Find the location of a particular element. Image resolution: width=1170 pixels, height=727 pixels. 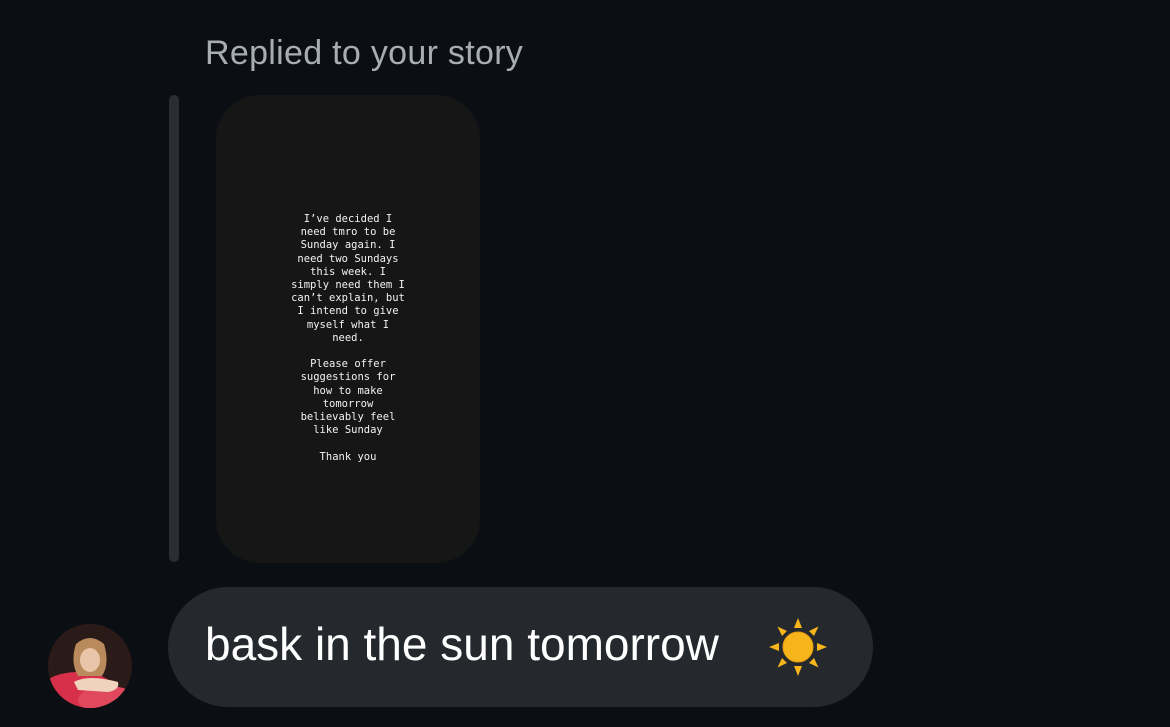

replied-to-story-label: Replied to your story is located at coordinates (364, 53).